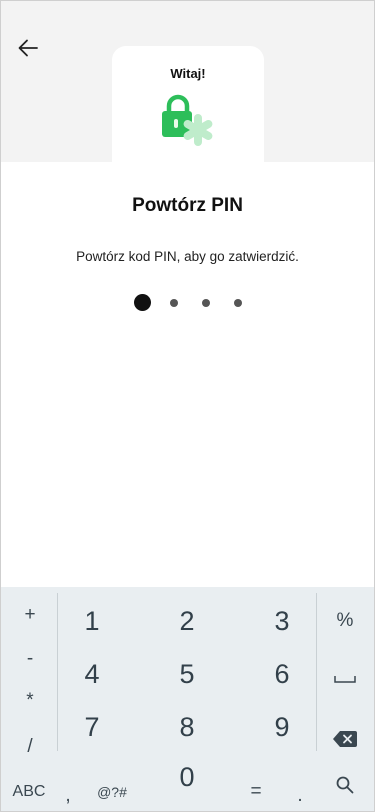 This screenshot has width=375, height=812. What do you see at coordinates (68, 796) in the screenshot?
I see `key-comma: ,` at bounding box center [68, 796].